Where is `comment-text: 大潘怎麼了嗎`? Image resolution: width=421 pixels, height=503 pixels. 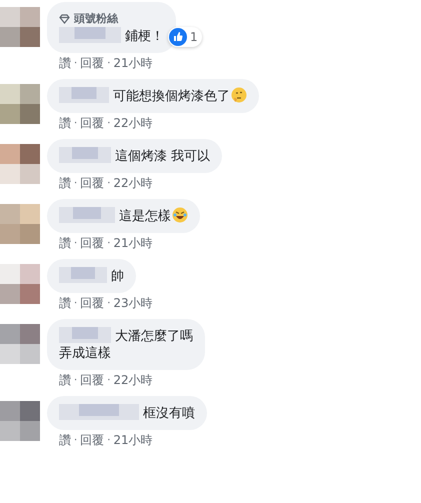
comment-text: 大潘怎麼了嗎 is located at coordinates (154, 336).